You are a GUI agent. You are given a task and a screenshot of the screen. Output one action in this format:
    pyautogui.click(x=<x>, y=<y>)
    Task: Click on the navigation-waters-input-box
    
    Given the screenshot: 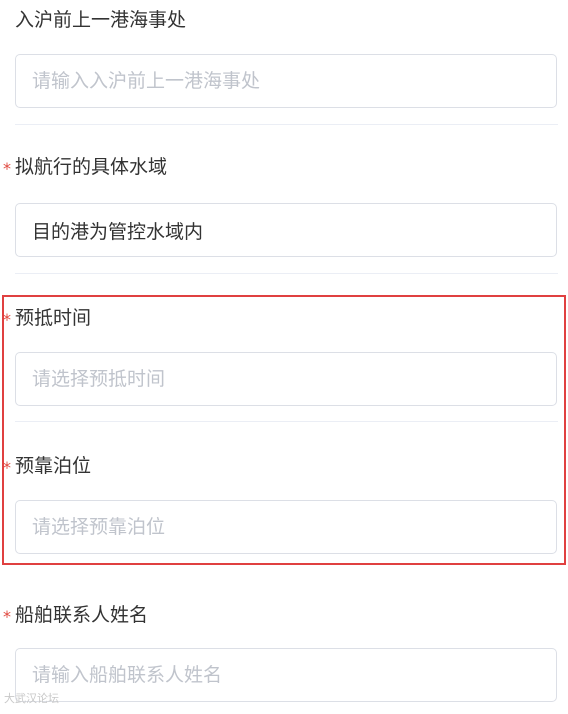 What is the action you would take?
    pyautogui.click(x=286, y=230)
    